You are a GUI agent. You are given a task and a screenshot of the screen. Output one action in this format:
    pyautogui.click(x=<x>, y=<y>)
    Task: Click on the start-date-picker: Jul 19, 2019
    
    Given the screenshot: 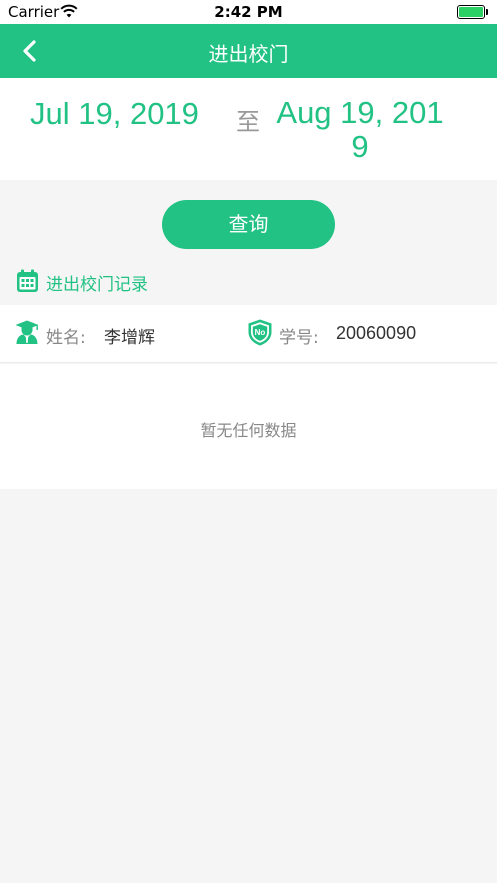 What is the action you would take?
    pyautogui.click(x=114, y=114)
    